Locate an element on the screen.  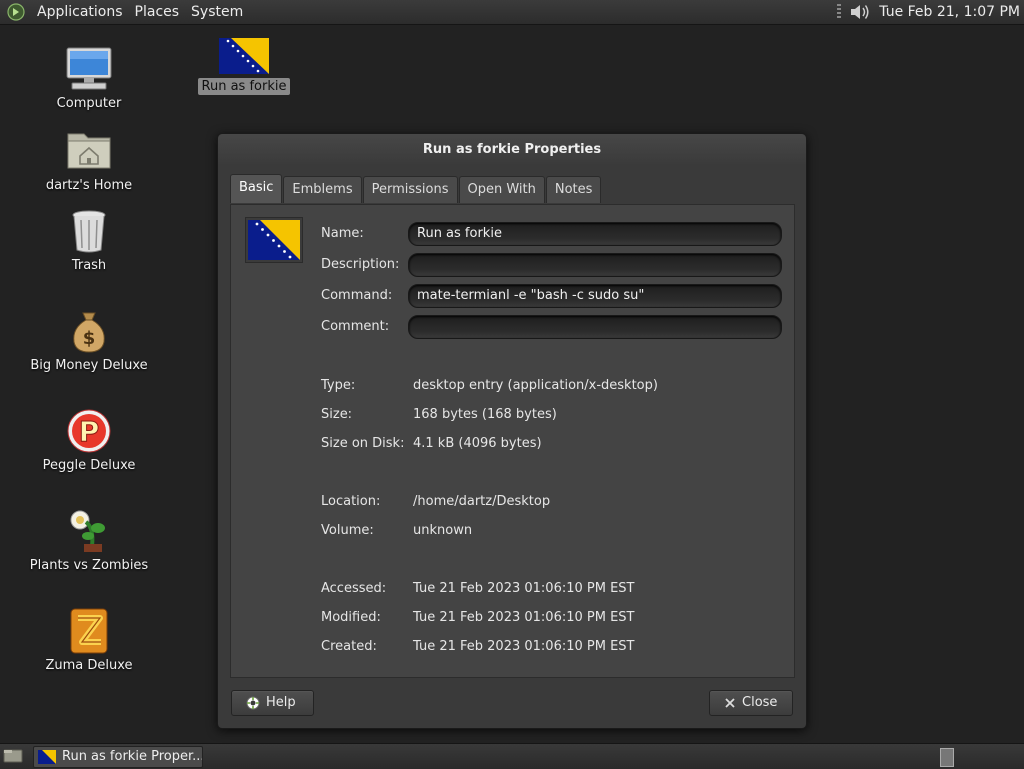
close-button: Close is located at coordinates (751, 703).